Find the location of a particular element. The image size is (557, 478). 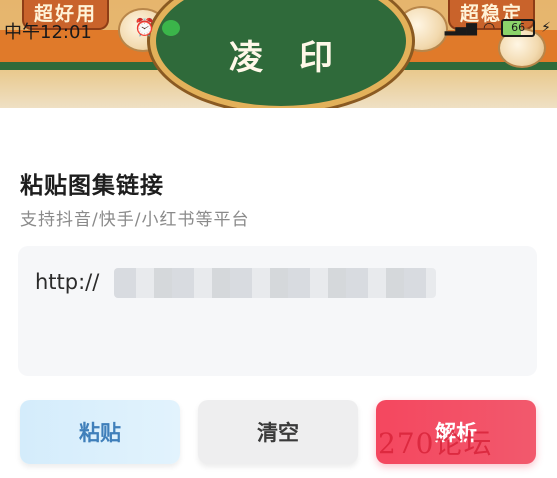

wifi-icon: ◠ is located at coordinates (489, 28).